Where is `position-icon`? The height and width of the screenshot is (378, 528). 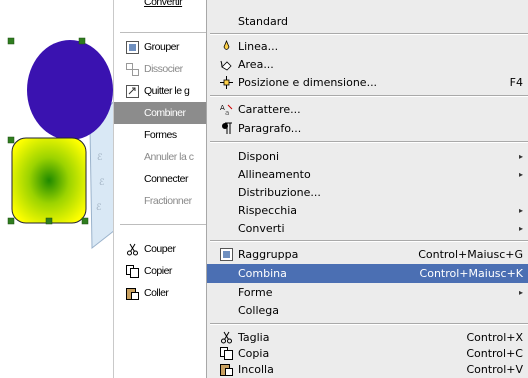
position-icon is located at coordinates (226, 82).